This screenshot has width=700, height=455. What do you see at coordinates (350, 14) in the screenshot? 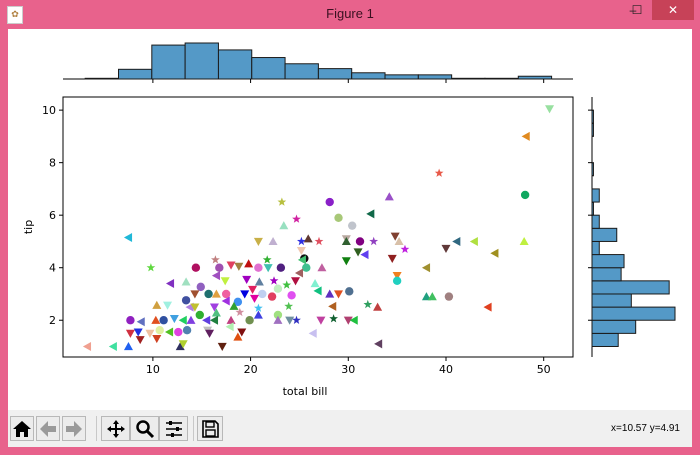
I see `title-bar: ✿ Figure 1 – ☐ ✕` at bounding box center [350, 14].